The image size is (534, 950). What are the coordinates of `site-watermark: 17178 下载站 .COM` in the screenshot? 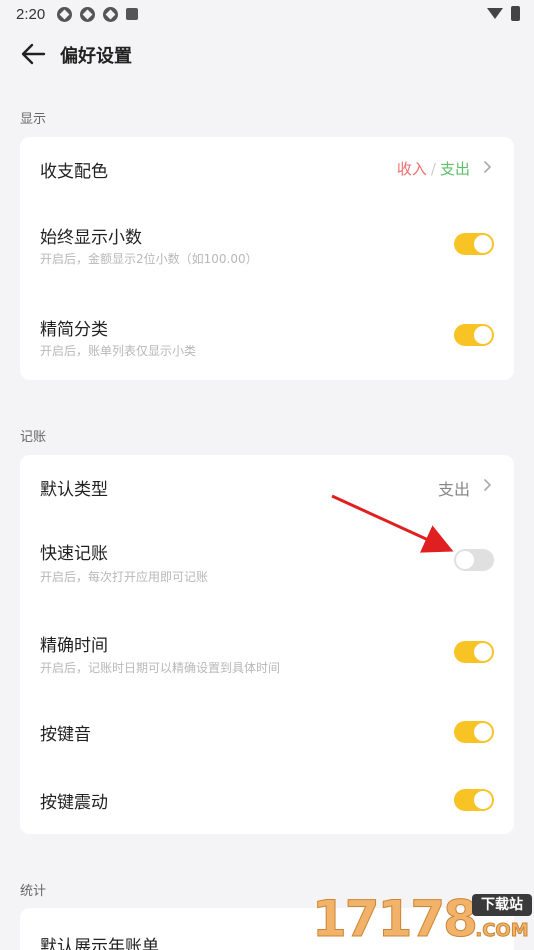 It's located at (423, 919).